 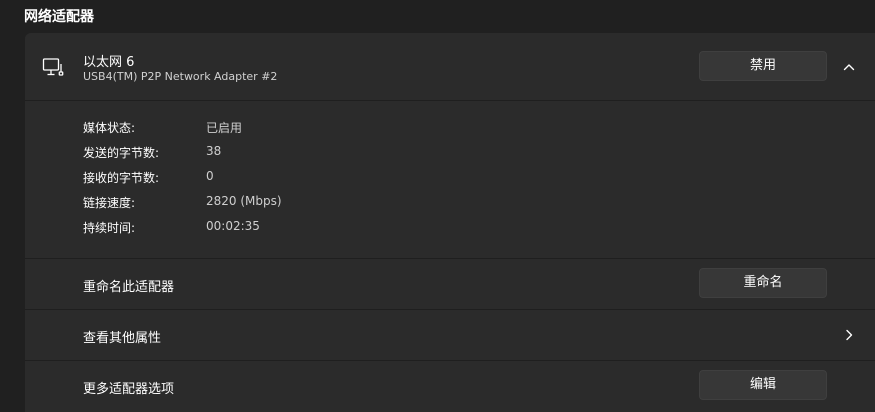 I want to click on chevron-right-icon, so click(x=849, y=335).